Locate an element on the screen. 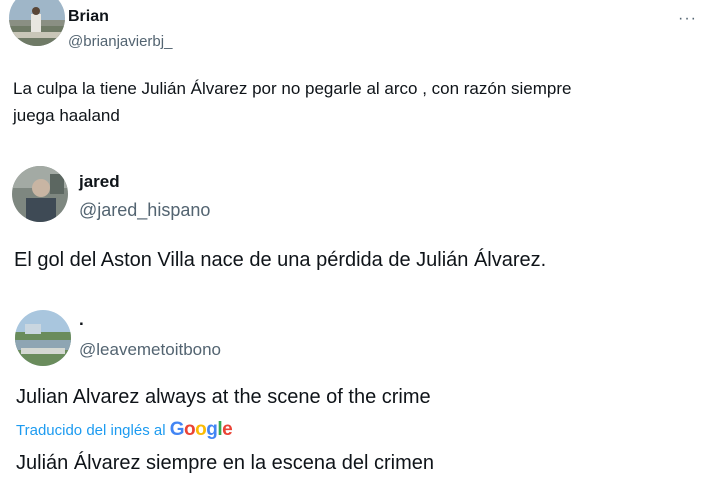  display-name: . is located at coordinates (81, 320).